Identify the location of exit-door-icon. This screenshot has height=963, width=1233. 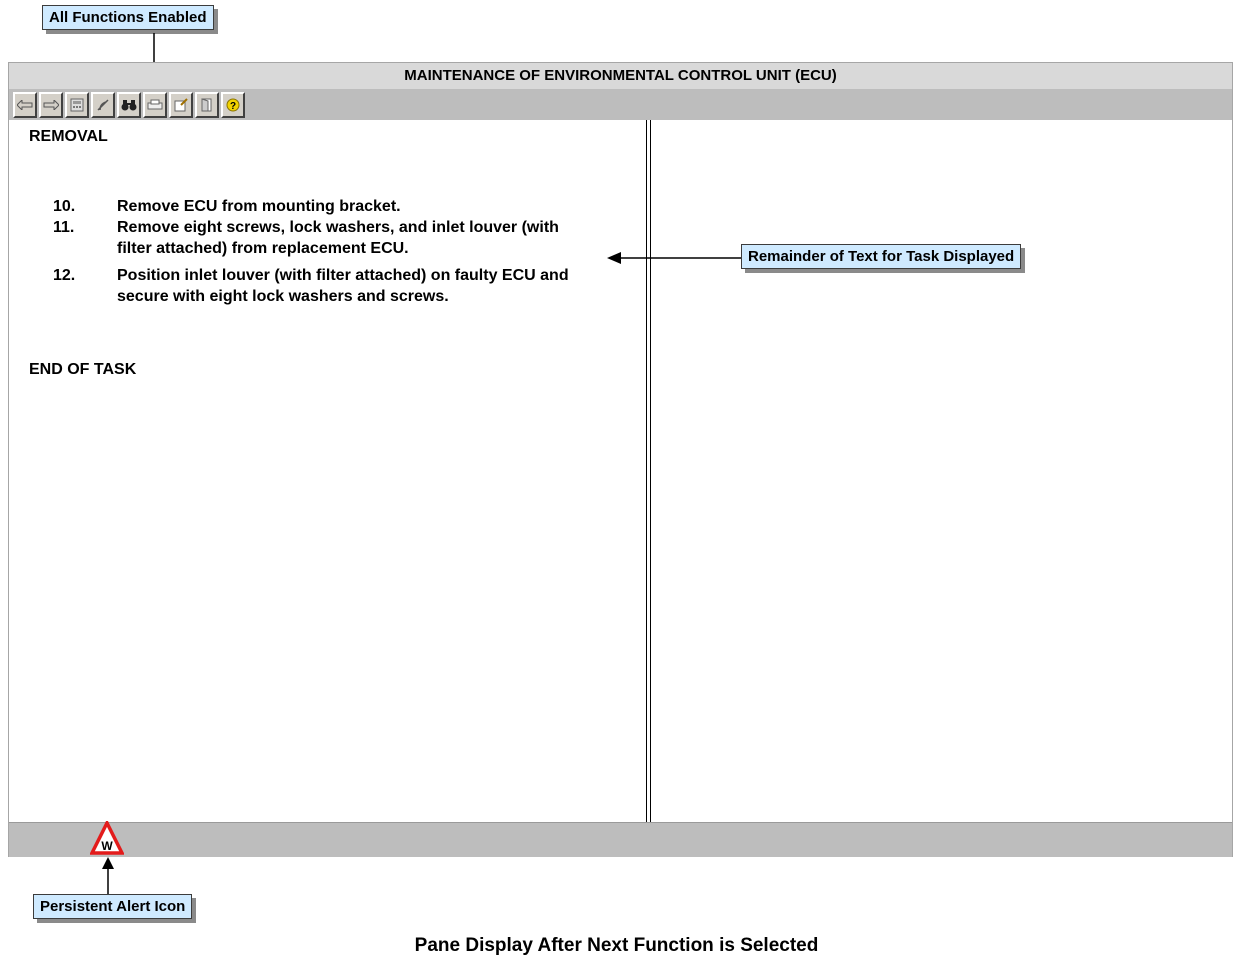
(206, 105).